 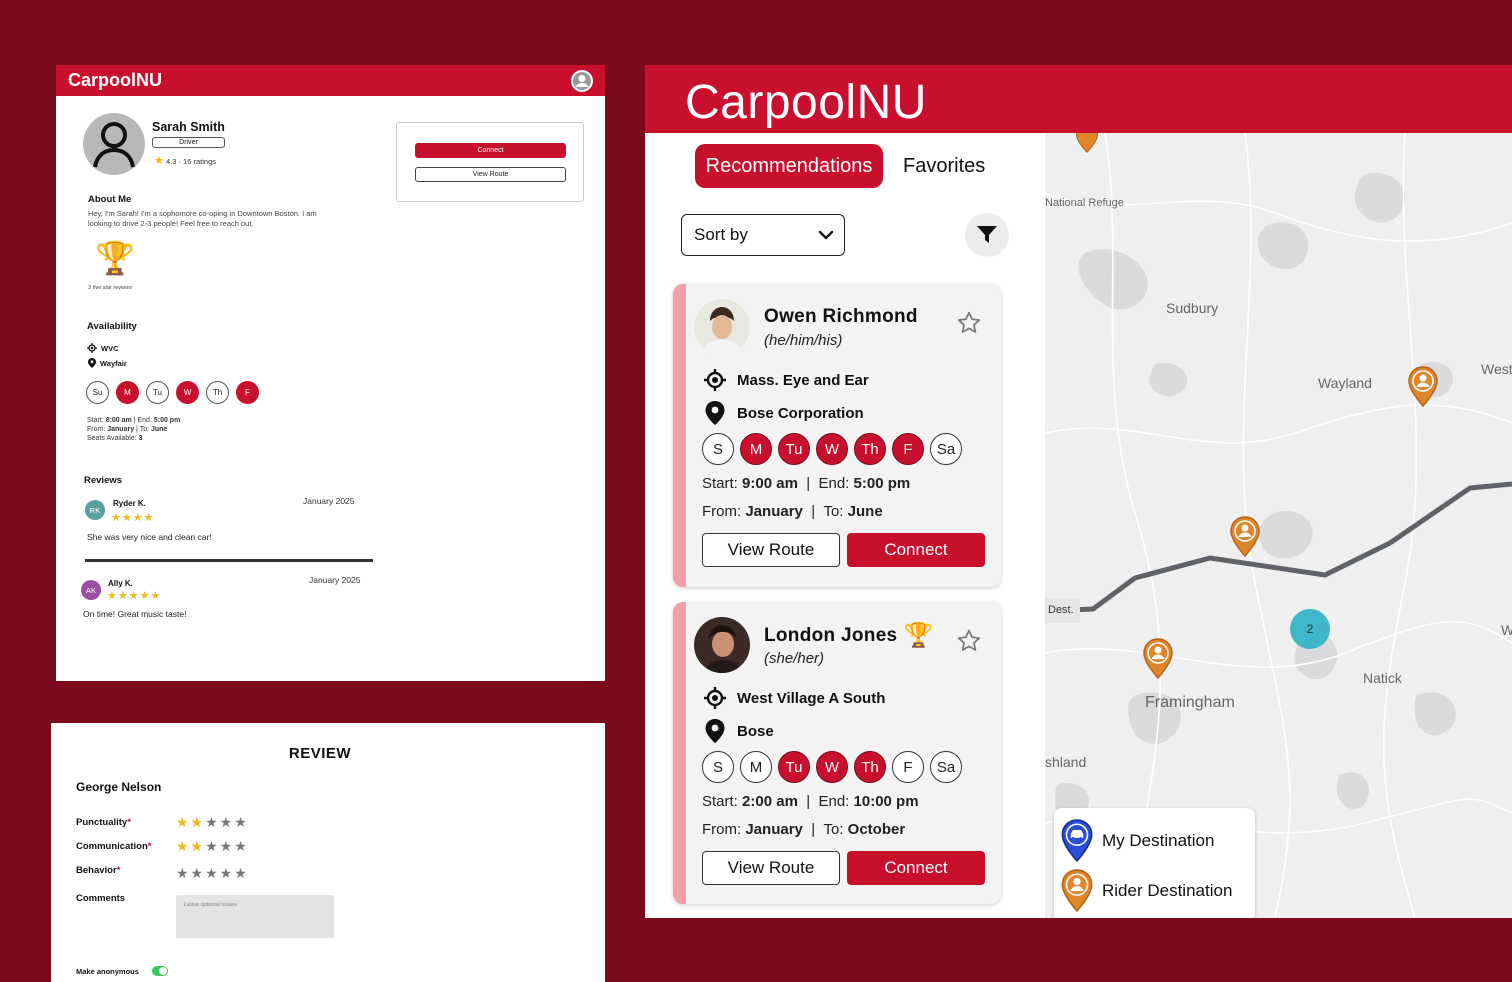 I want to click on start-label: Start:, so click(x=720, y=801).